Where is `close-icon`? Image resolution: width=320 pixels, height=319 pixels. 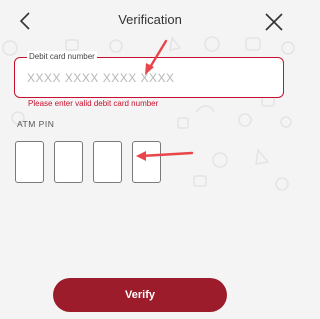
close-icon is located at coordinates (274, 22).